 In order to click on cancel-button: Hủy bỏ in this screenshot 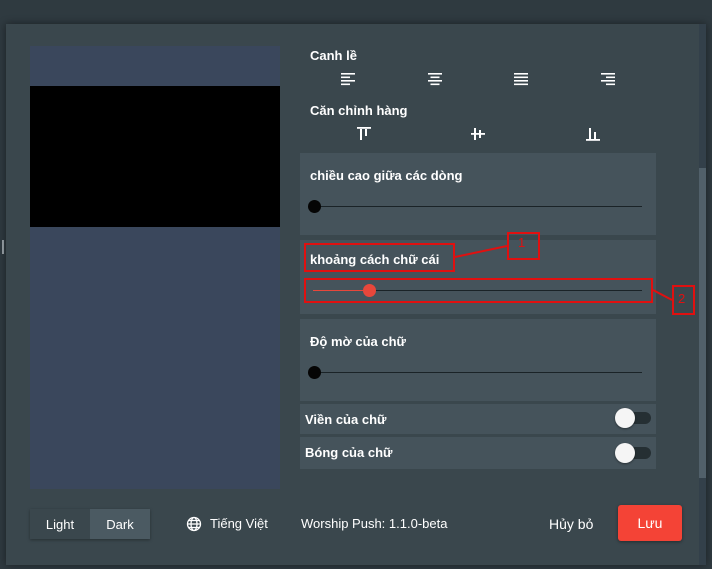, I will do `click(571, 524)`.